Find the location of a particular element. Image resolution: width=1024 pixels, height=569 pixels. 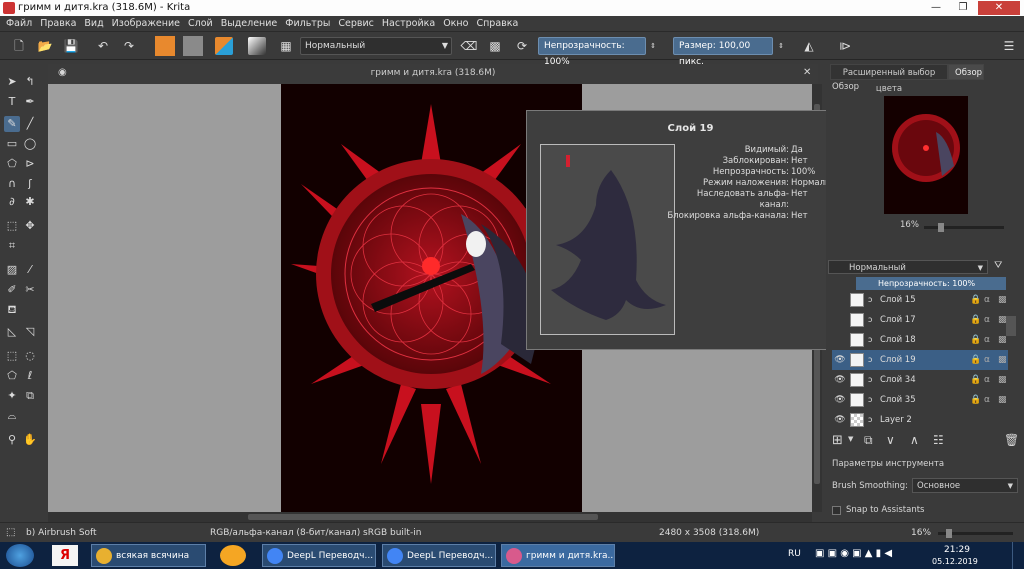

undo-icon: ↶ is located at coordinates (103, 46).